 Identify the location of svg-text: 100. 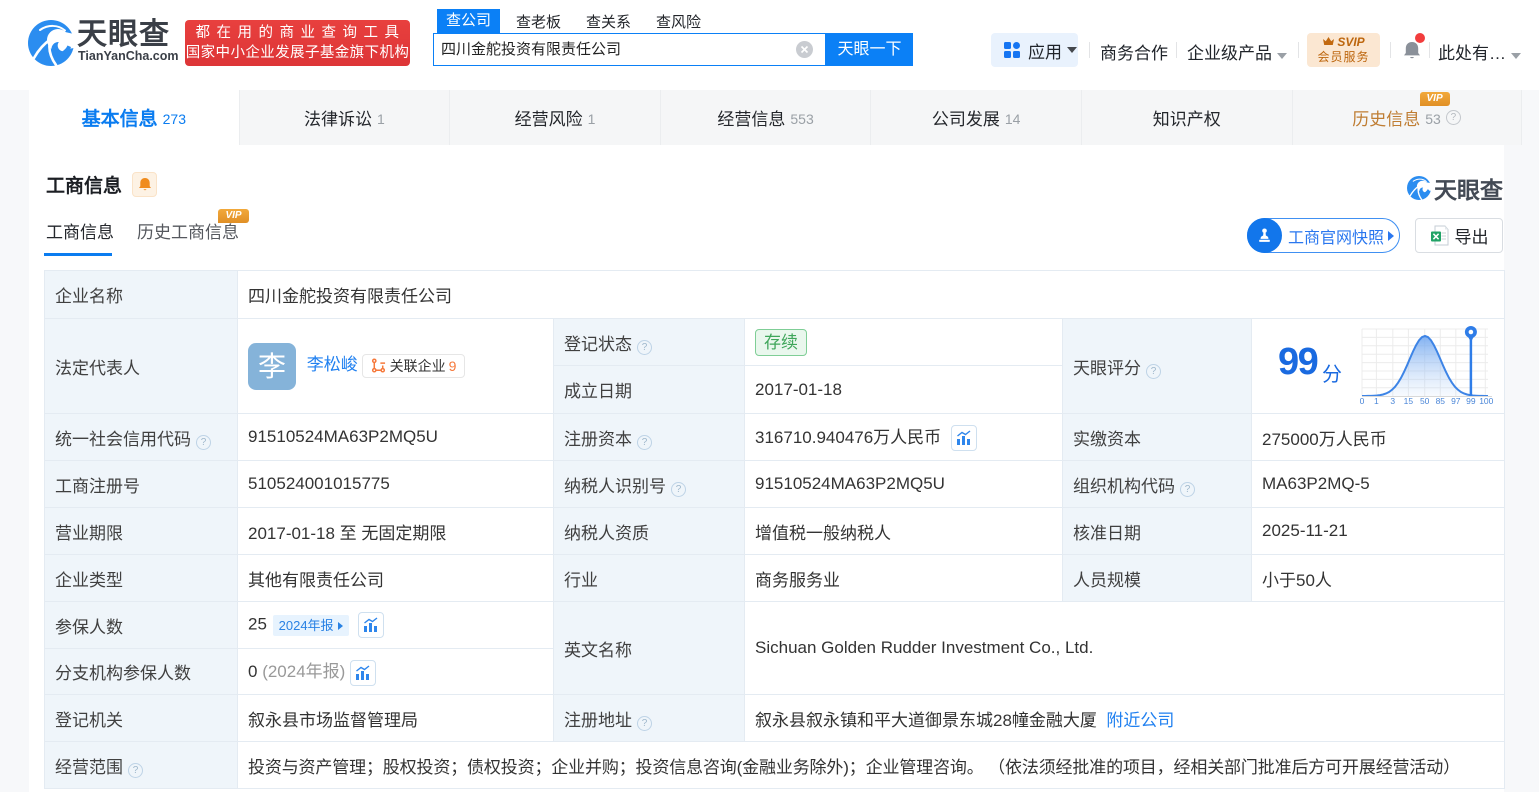
(1486, 401).